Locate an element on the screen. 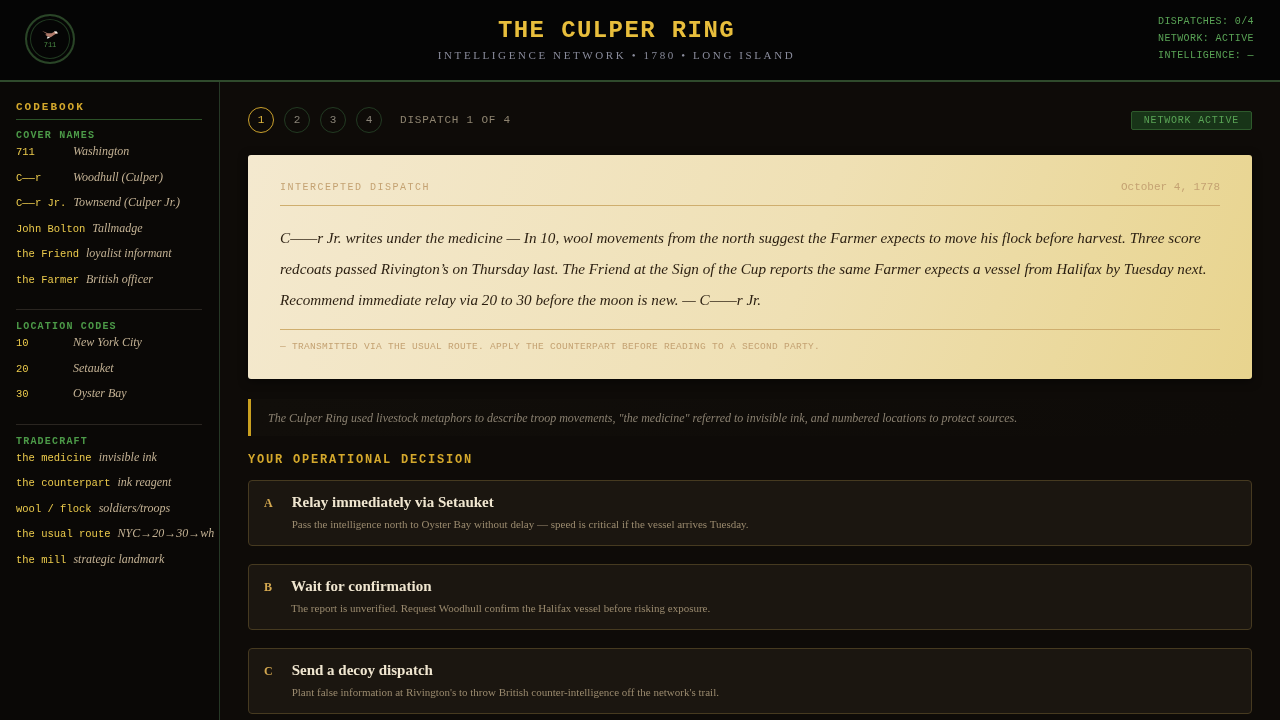 The height and width of the screenshot is (720, 1280). code-meaning: Tallmadge is located at coordinates (117, 228).